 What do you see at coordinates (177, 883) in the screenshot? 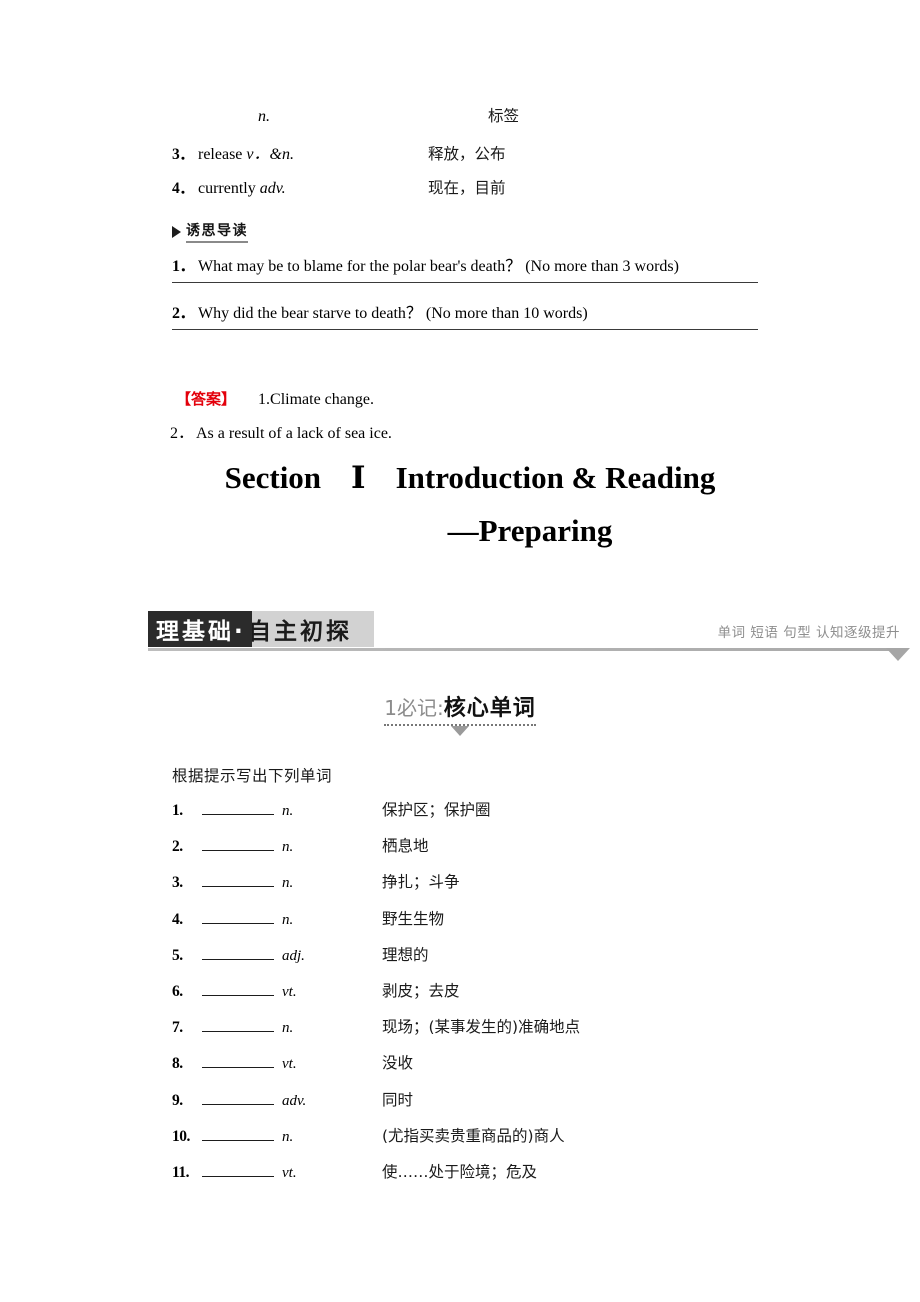
I see `wordlist-number: 3.` at bounding box center [177, 883].